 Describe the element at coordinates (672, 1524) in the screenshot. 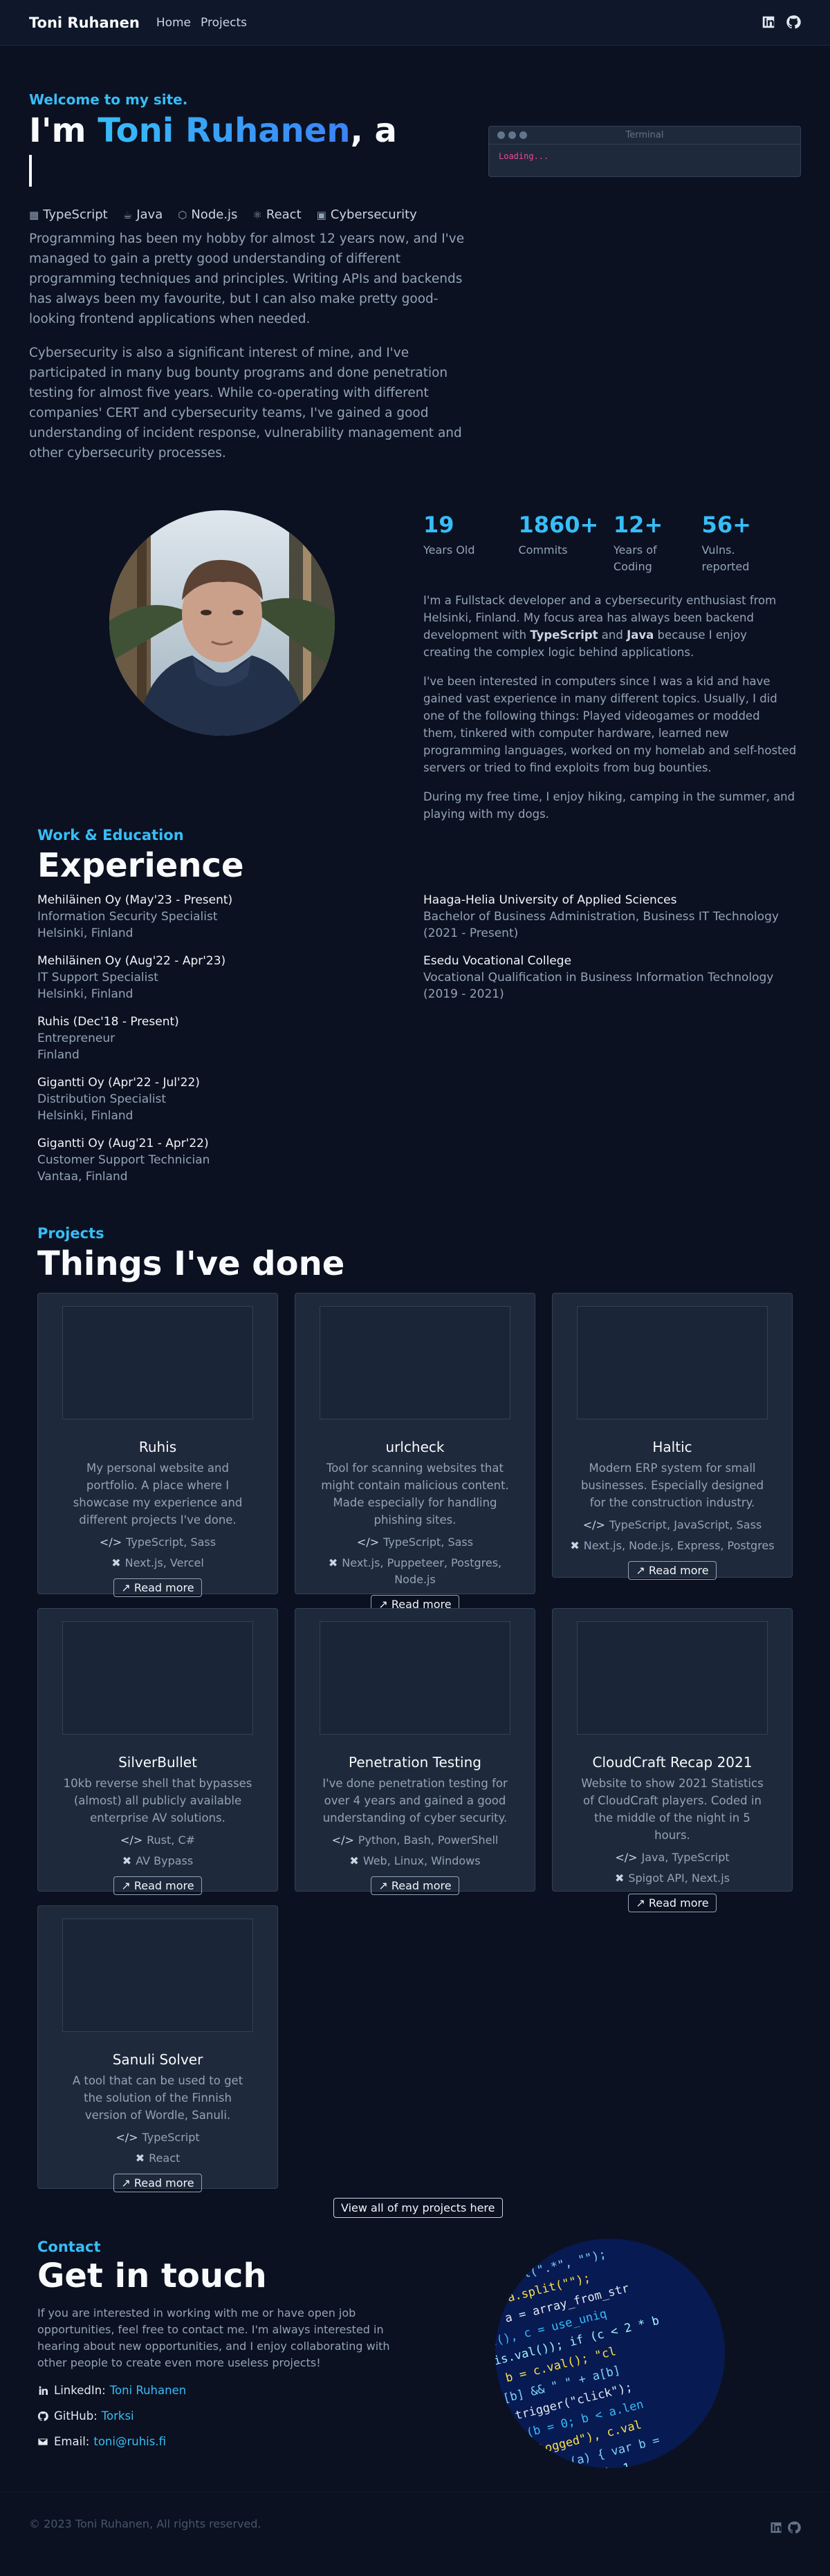

I see `project-languages: </> TypeScript, JavaScript, Sass` at that location.